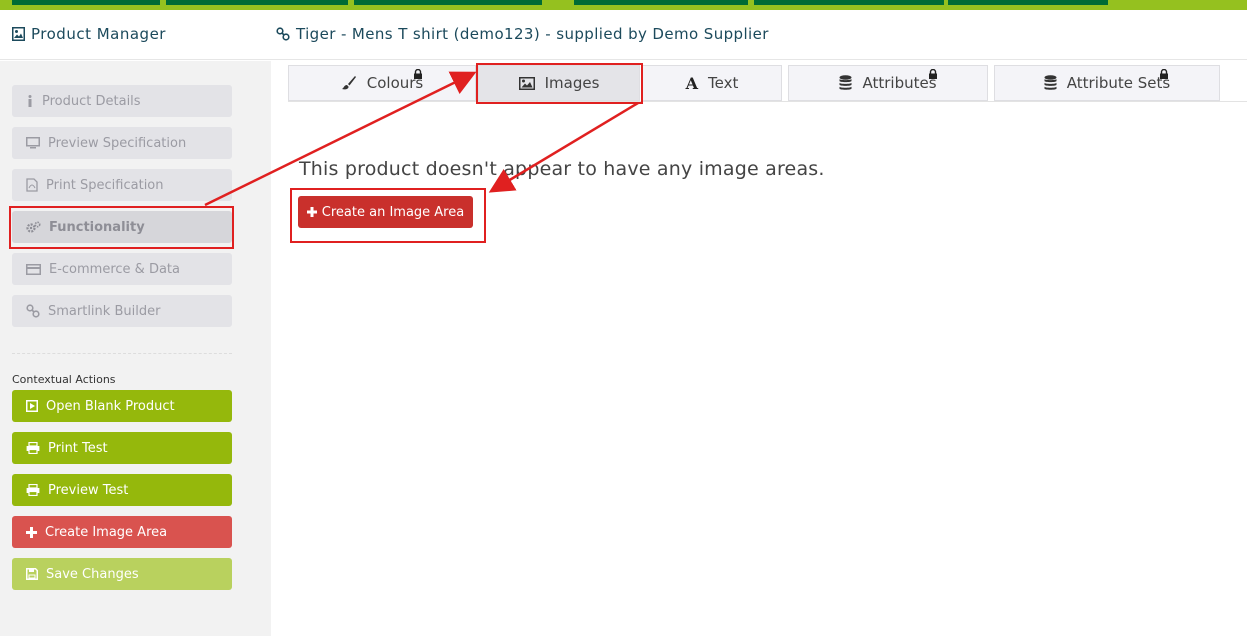 The width and height of the screenshot is (1247, 636). I want to click on credit-card-icon, so click(33, 269).